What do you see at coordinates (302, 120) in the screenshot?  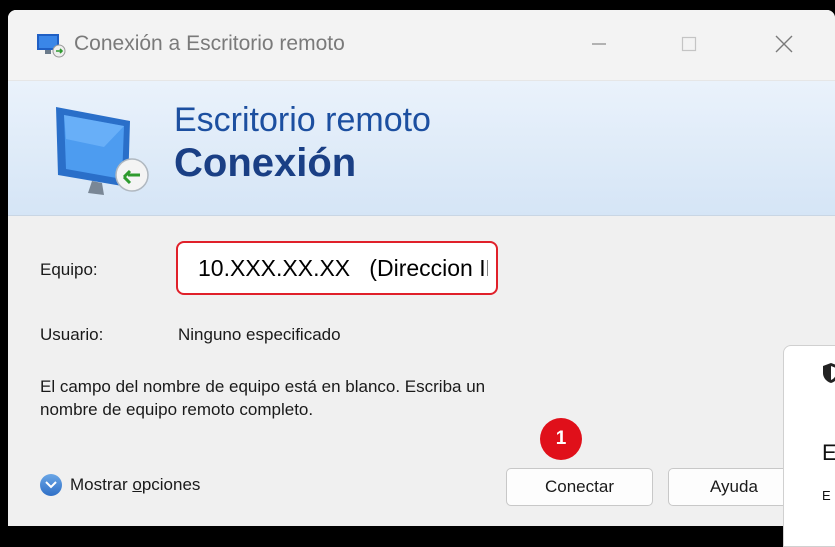 I see `banner-subtitle: Escritorio remoto` at bounding box center [302, 120].